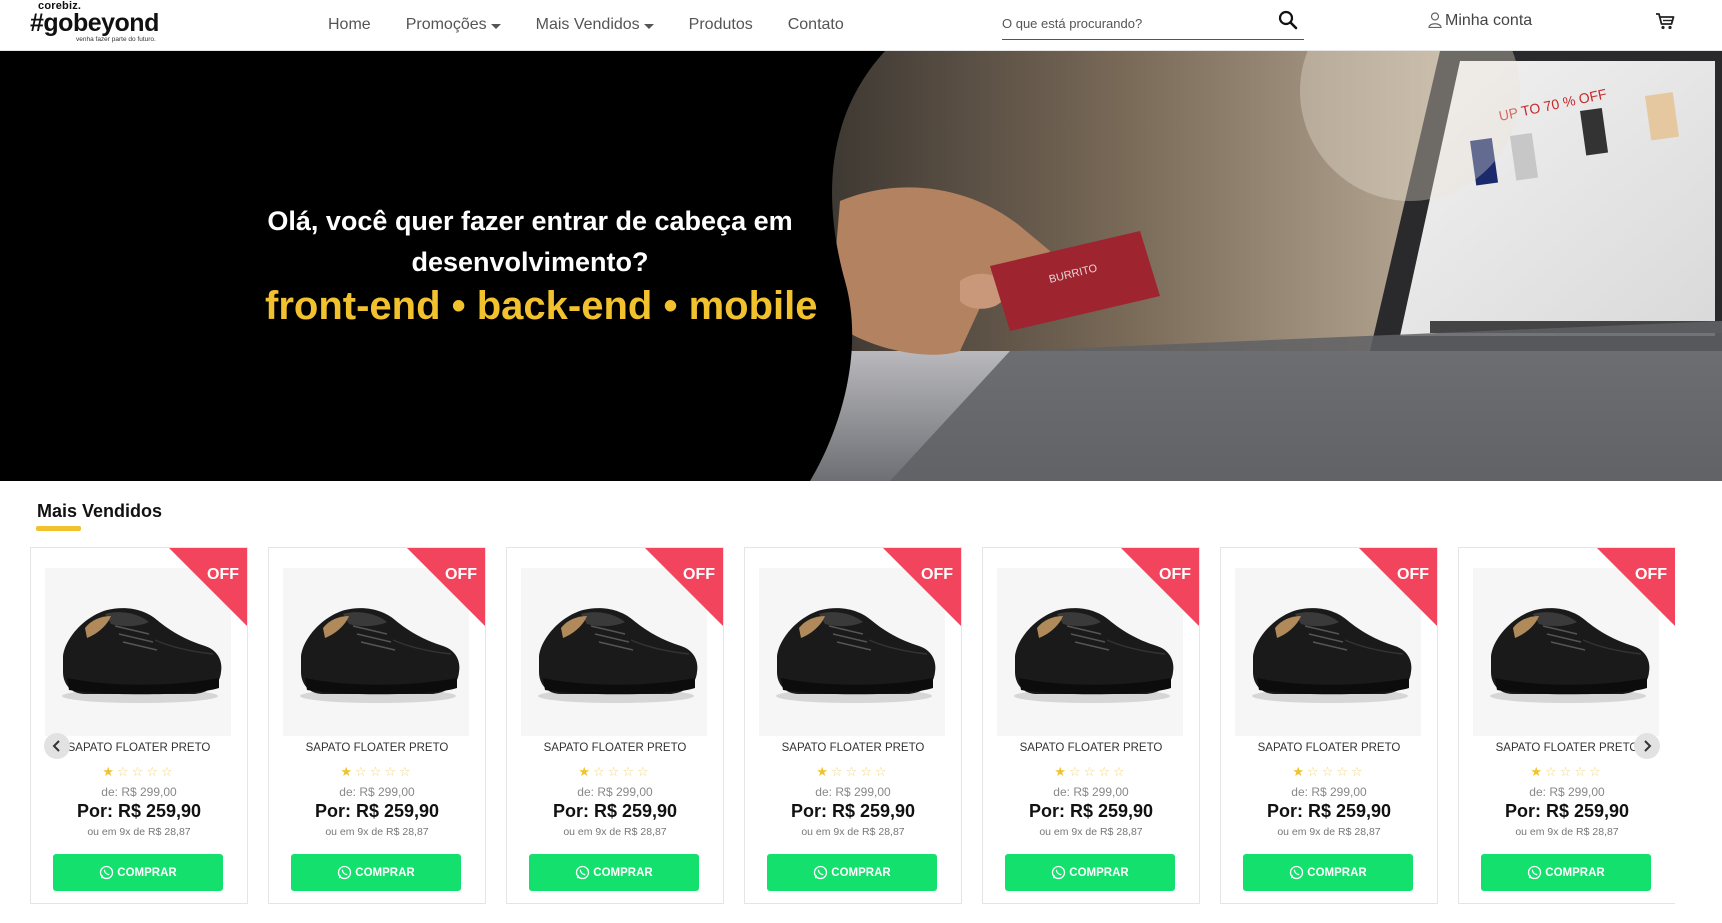 This screenshot has height=923, width=1722. I want to click on carousel-next-button, so click(1647, 746).